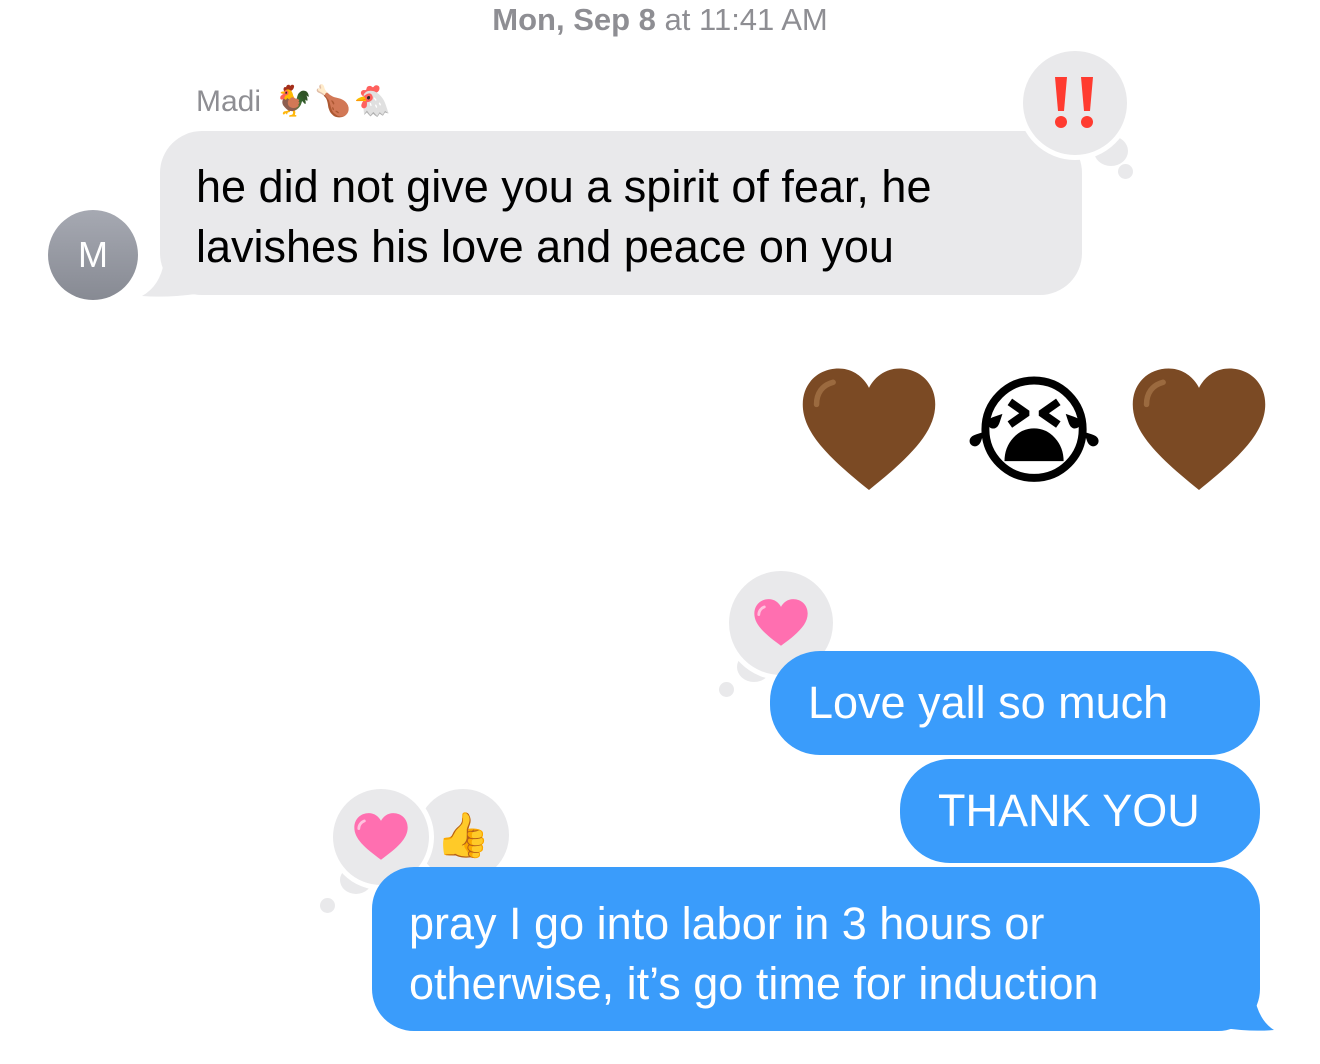 This screenshot has width=1320, height=1064. Describe the element at coordinates (746, 19) in the screenshot. I see `timestamp-time: at 11:41 AM` at that location.